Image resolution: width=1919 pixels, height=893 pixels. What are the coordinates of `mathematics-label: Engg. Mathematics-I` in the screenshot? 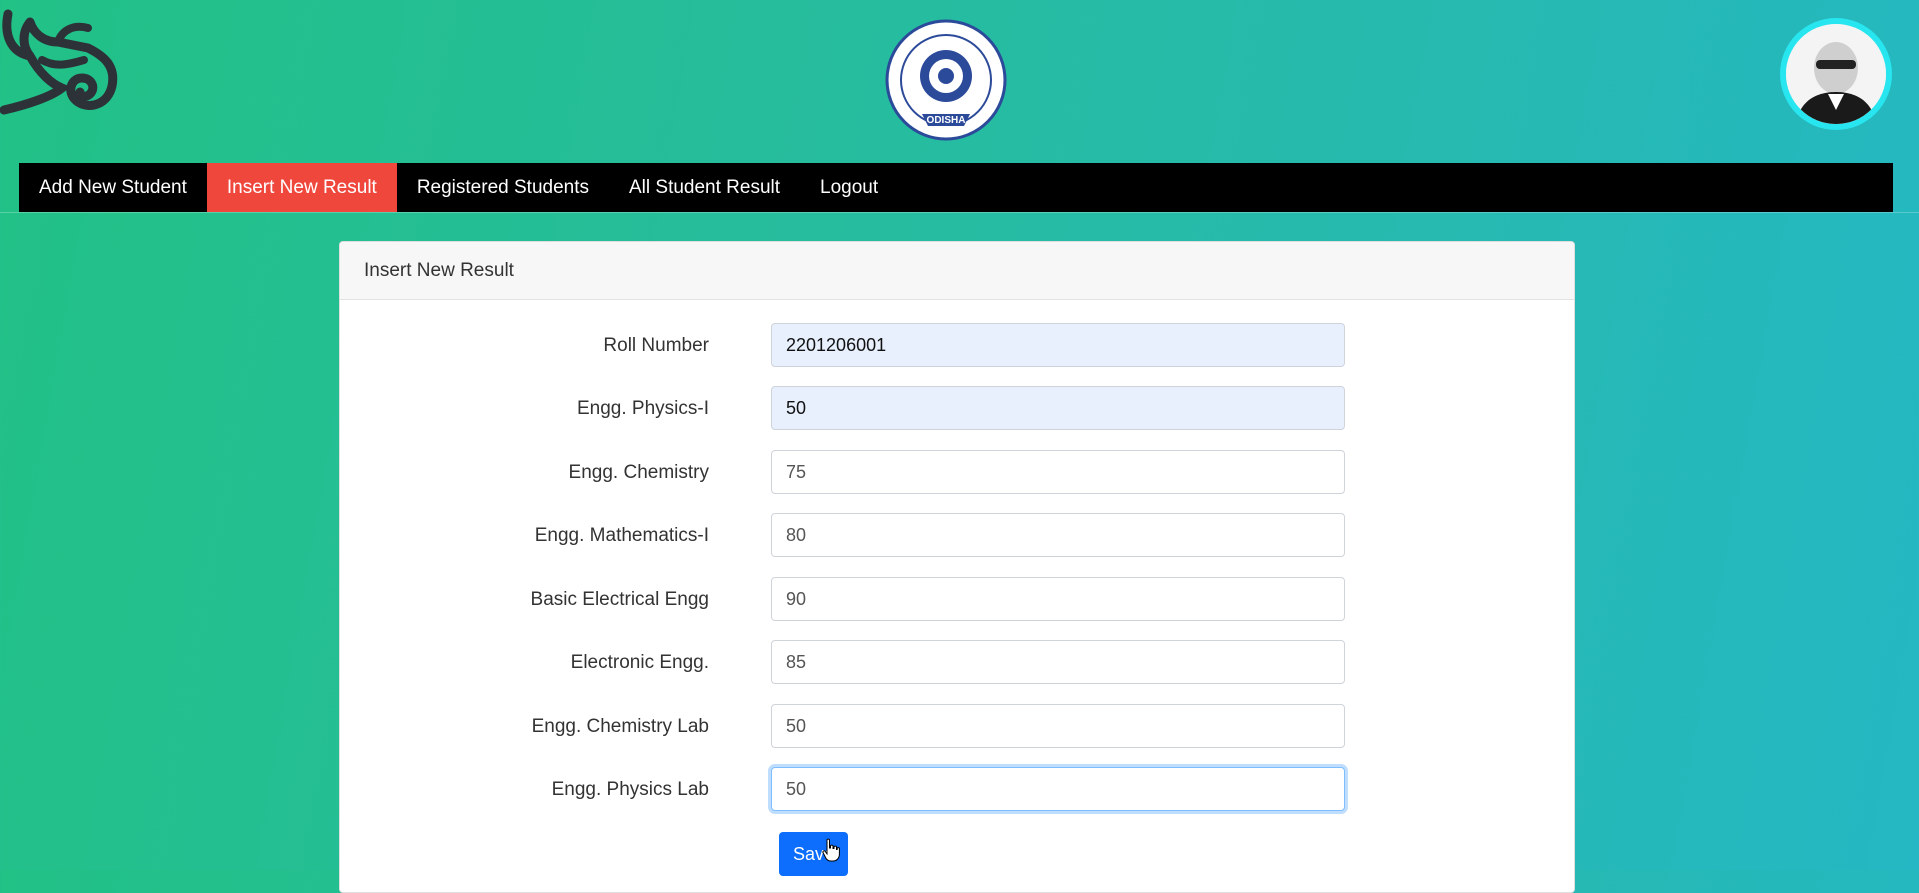 It's located at (621, 535).